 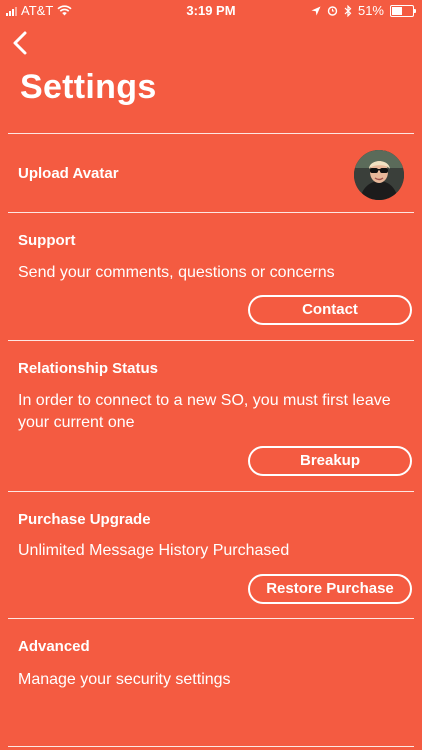 I want to click on status-bar-right: 51%, so click(x=363, y=10).